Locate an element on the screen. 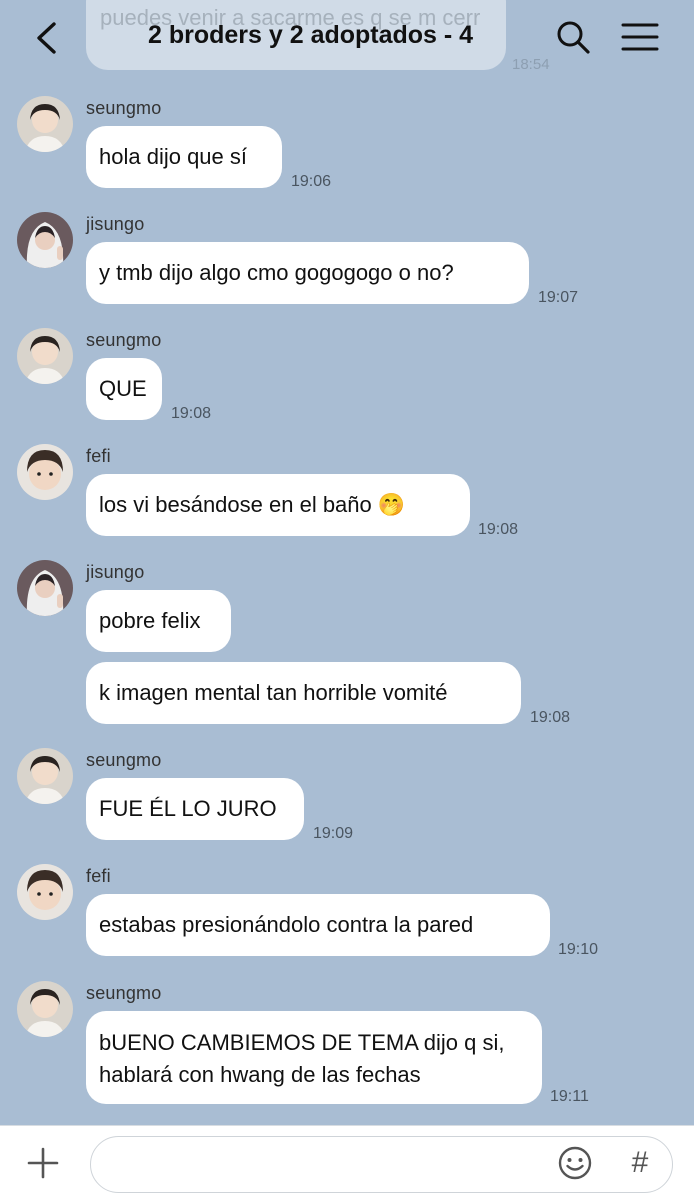 This screenshot has height=1201, width=694. emoji-button is located at coordinates (575, 1163).